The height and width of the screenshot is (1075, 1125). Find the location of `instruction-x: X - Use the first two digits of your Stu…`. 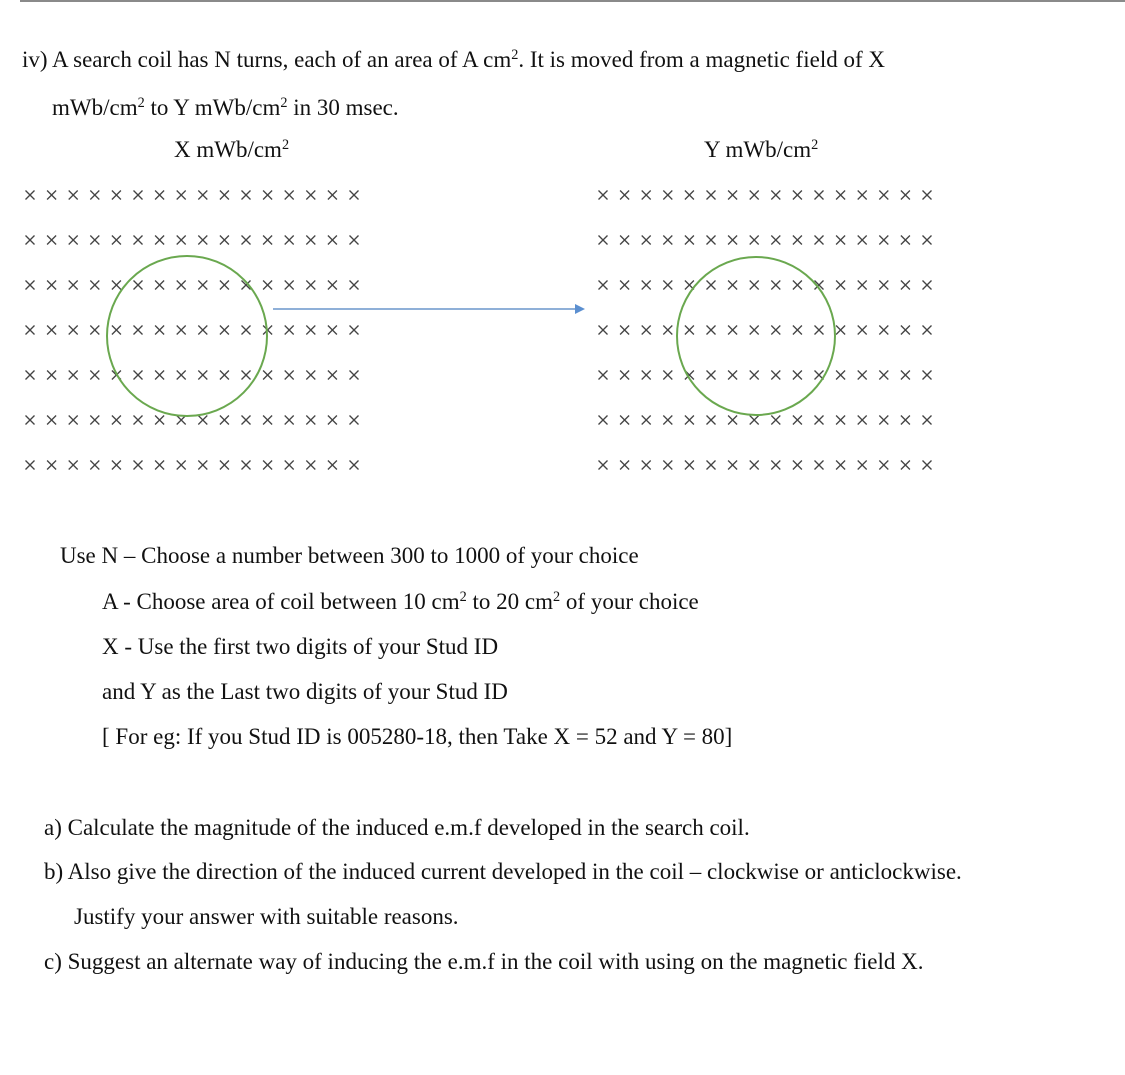

instruction-x: X - Use the first two digits of your Stu… is located at coordinates (300, 646).